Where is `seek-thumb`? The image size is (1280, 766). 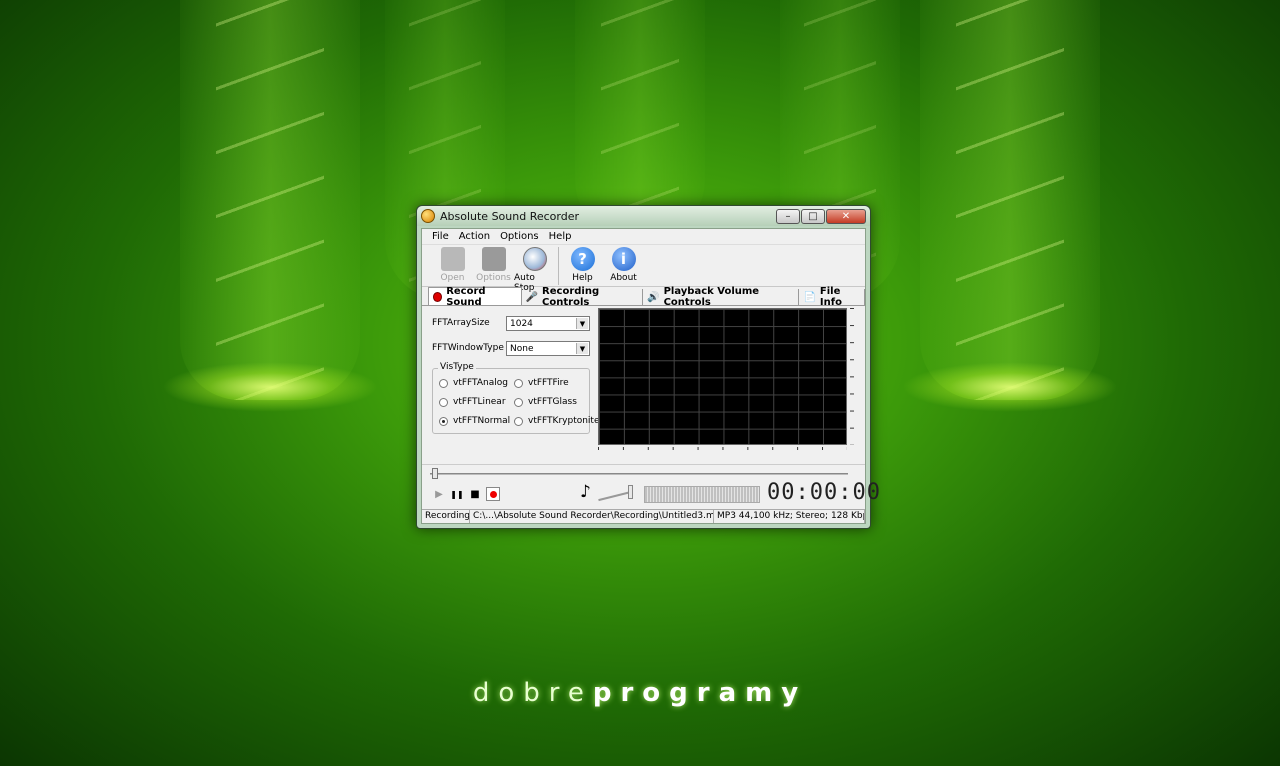 seek-thumb is located at coordinates (435, 473).